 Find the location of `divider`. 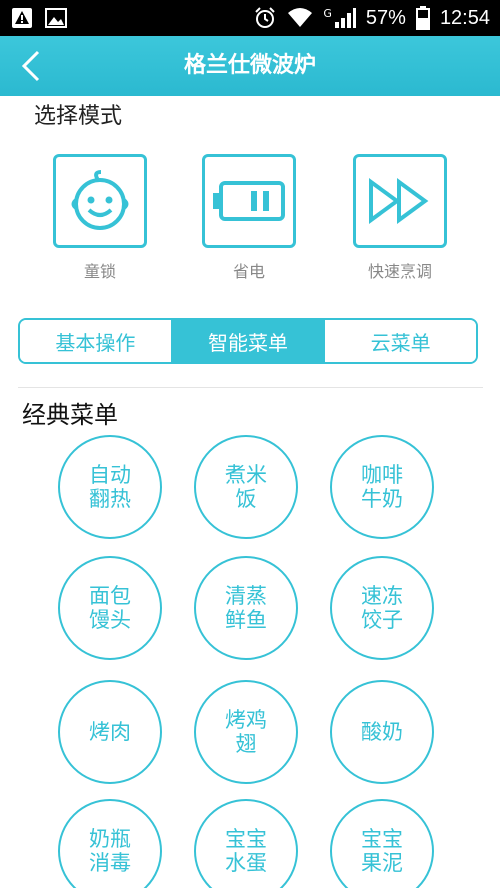

divider is located at coordinates (250, 387).